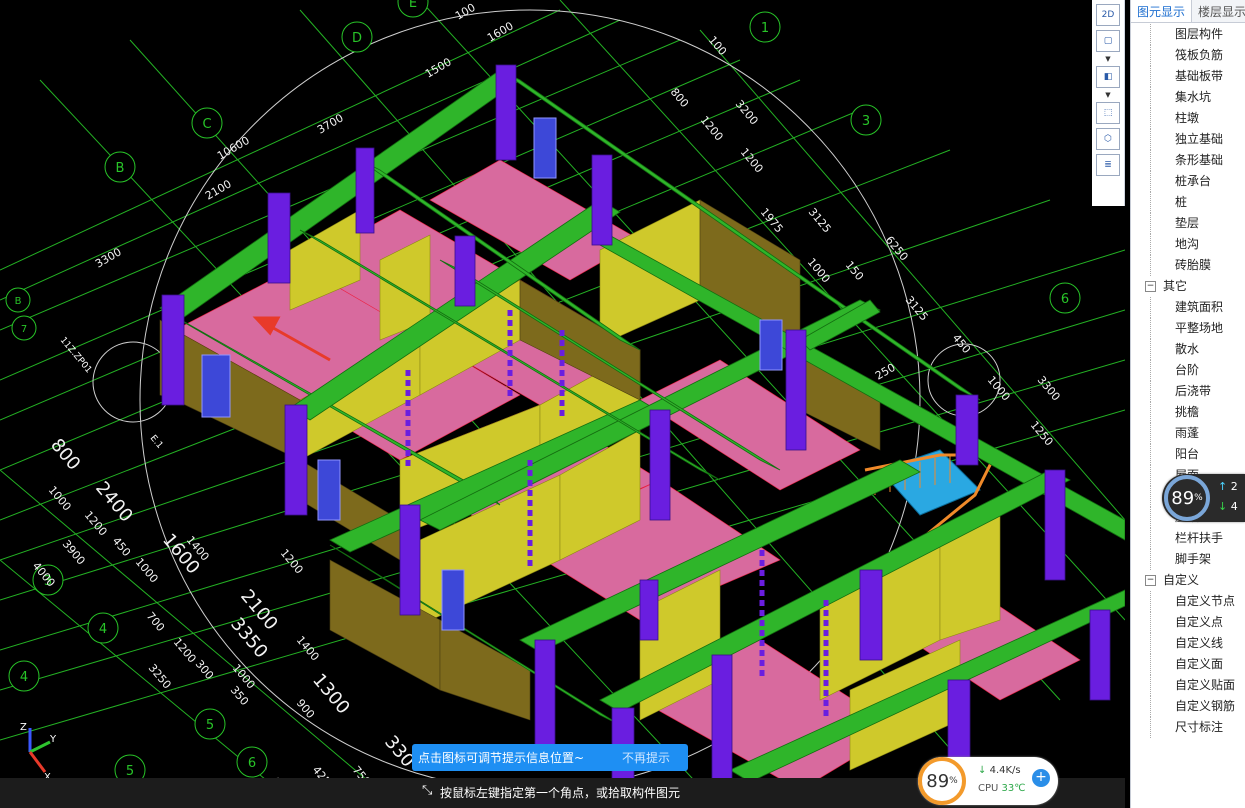  What do you see at coordinates (160, 677) in the screenshot?
I see `svg-text: 3250` at bounding box center [160, 677].